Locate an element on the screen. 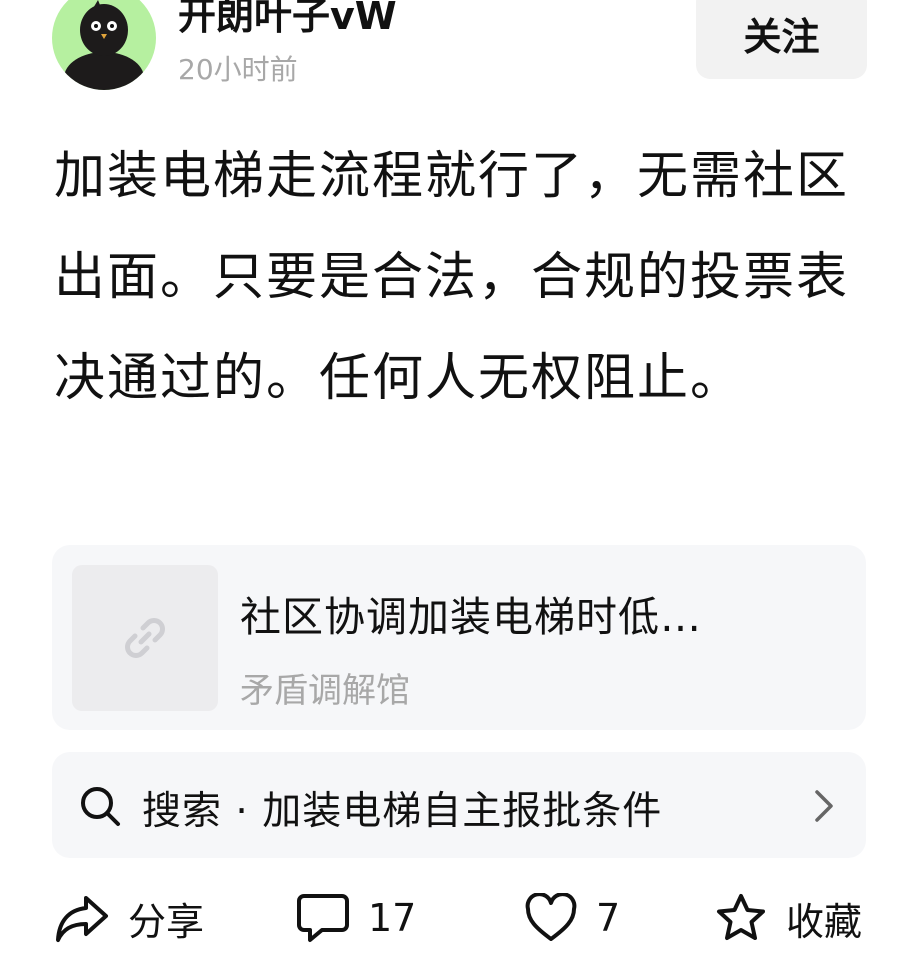 The image size is (912, 957). comment-count: 17 is located at coordinates (392, 918).